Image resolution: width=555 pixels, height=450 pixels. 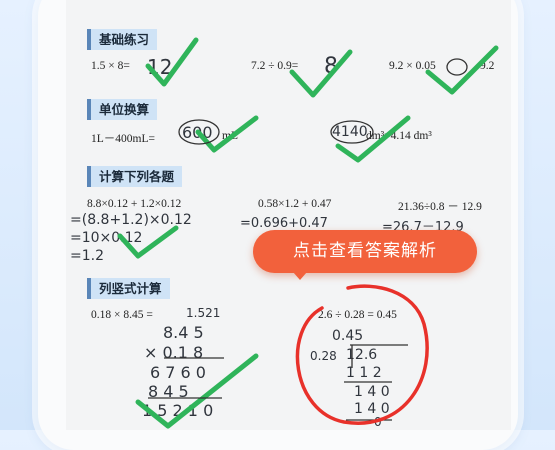 What do you see at coordinates (362, 354) in the screenshot?
I see `red-circle-mark` at bounding box center [362, 354].